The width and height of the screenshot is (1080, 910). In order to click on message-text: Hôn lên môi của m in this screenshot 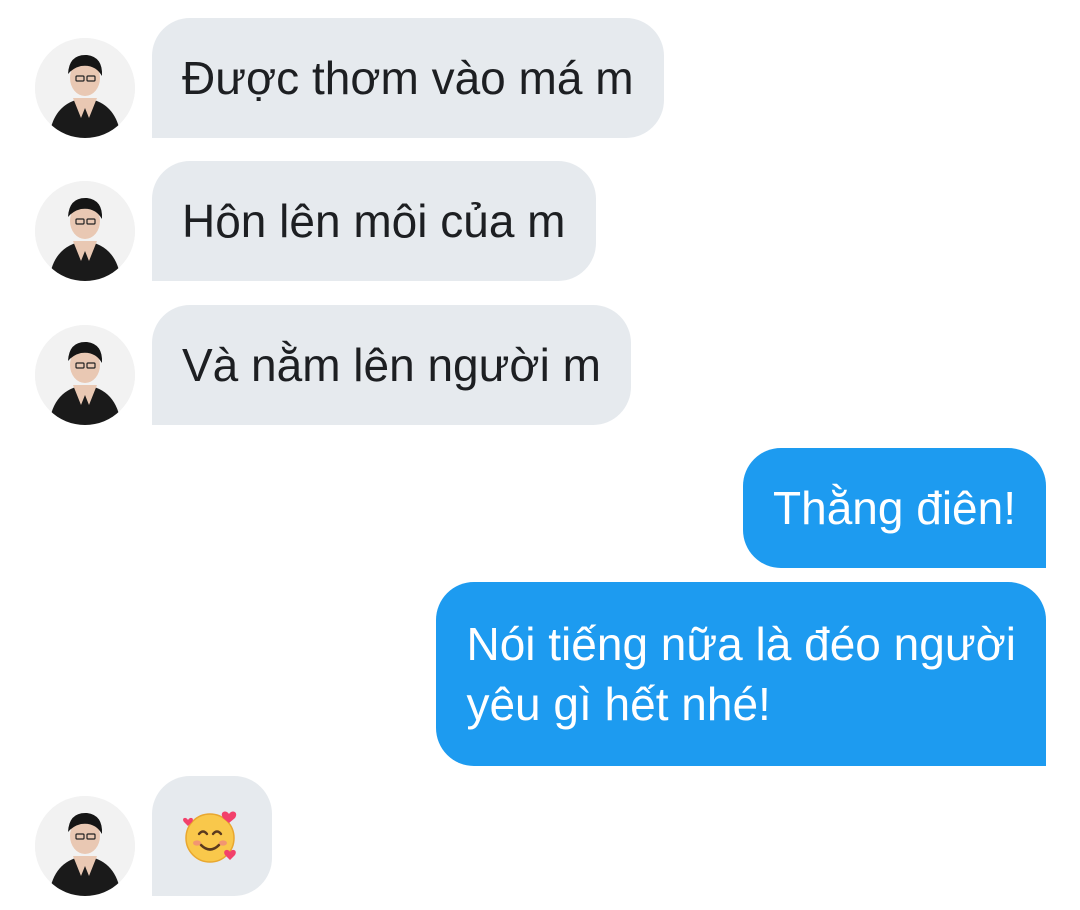, I will do `click(374, 221)`.